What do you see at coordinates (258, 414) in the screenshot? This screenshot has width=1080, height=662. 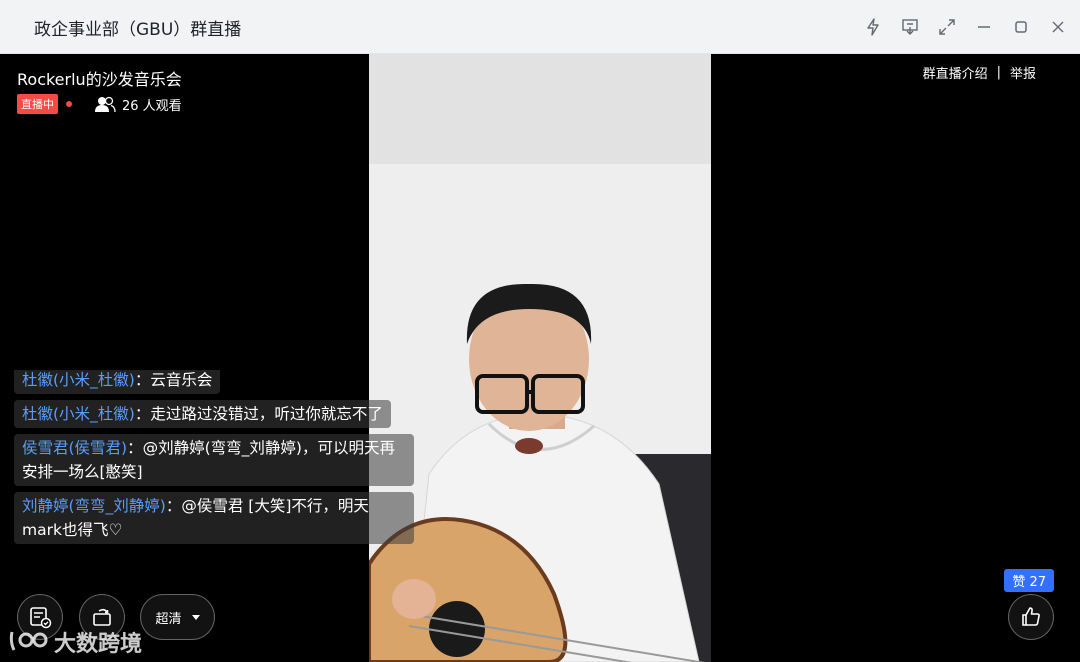 I see `chat-text: ：走过路过没错过，听过你就忘不了` at bounding box center [258, 414].